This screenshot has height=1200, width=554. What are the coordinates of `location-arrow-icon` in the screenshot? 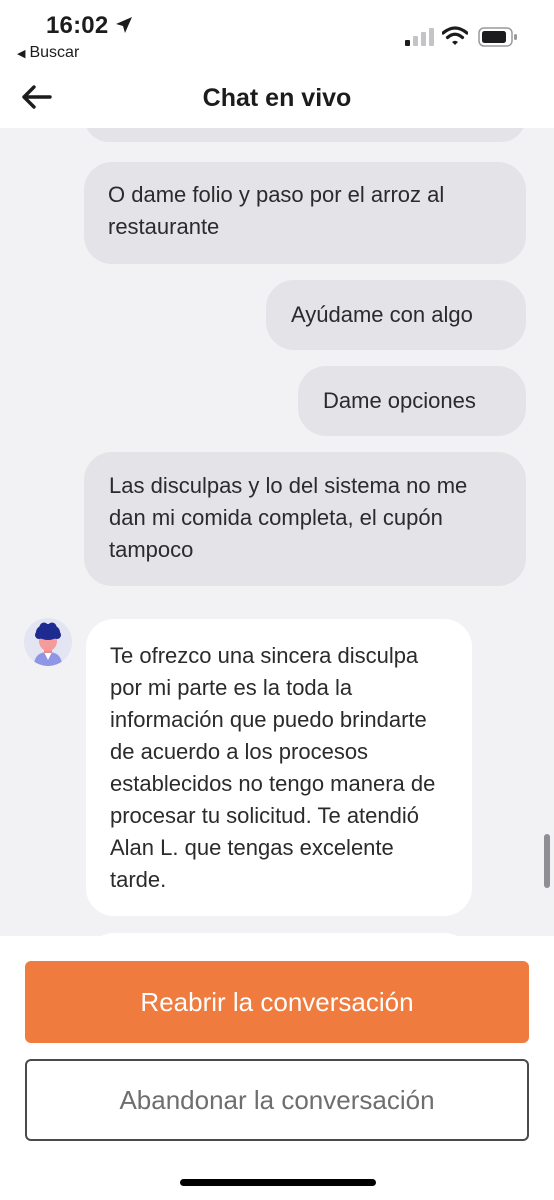 It's located at (124, 25).